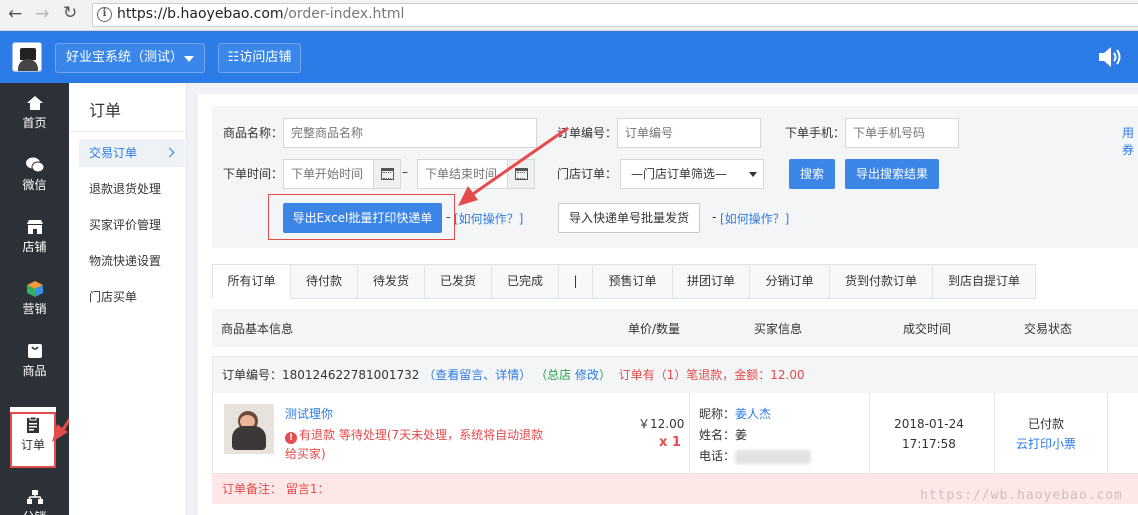 This screenshot has height=515, width=1138. Describe the element at coordinates (128, 131) in the screenshot. I see `divider` at that location.